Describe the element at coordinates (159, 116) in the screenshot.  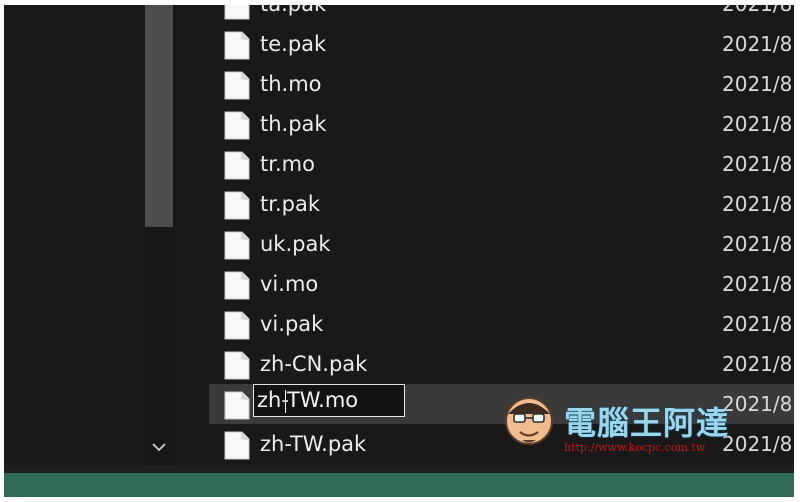
I see `scrollbar-thumb` at that location.